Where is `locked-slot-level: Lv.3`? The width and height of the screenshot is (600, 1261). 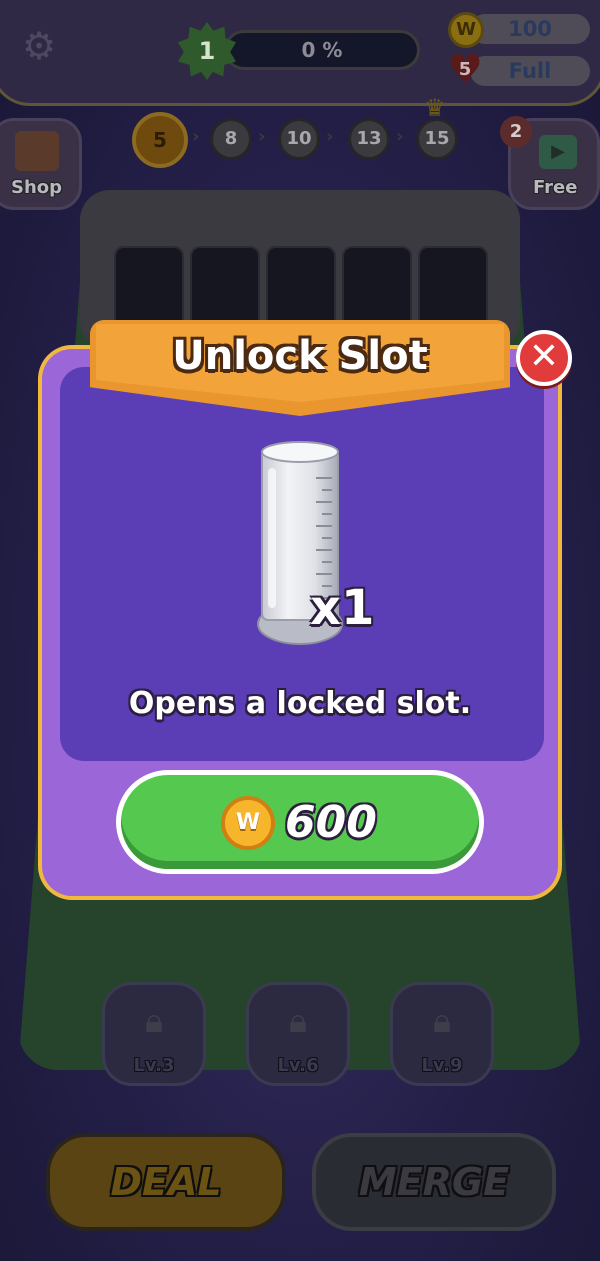 locked-slot-level: Lv.3 is located at coordinates (154, 1065).